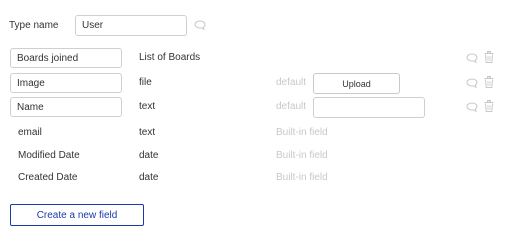 The image size is (509, 242). I want to click on create-new-field-label: Create a new field, so click(77, 215).